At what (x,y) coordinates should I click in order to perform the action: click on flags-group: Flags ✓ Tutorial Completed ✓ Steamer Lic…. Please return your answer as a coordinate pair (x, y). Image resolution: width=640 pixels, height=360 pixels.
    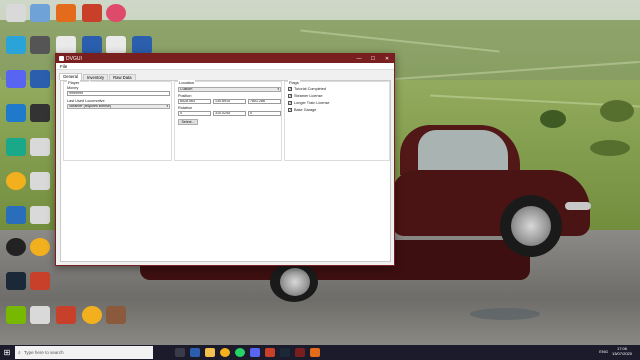
    Looking at the image, I should click on (337, 120).